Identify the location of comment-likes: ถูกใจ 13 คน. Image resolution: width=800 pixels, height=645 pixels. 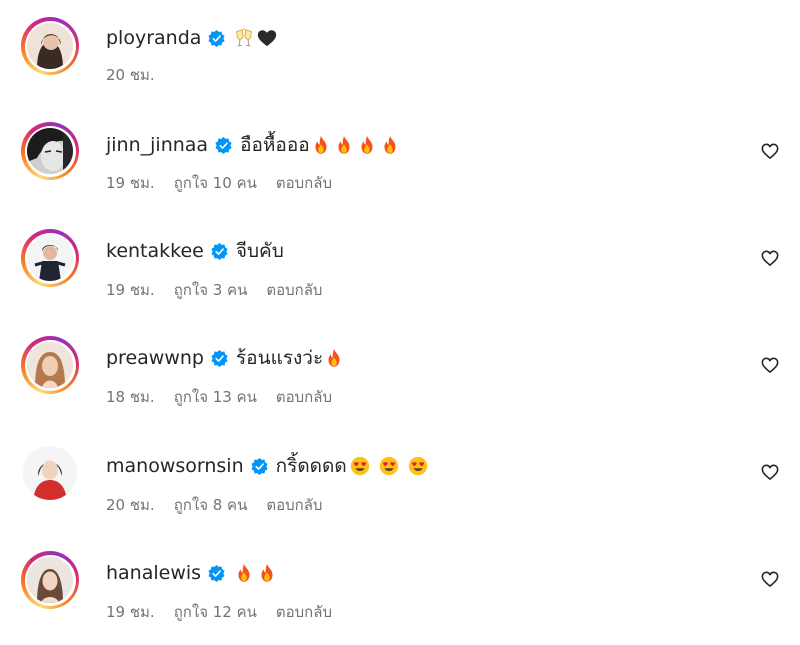
(215, 397).